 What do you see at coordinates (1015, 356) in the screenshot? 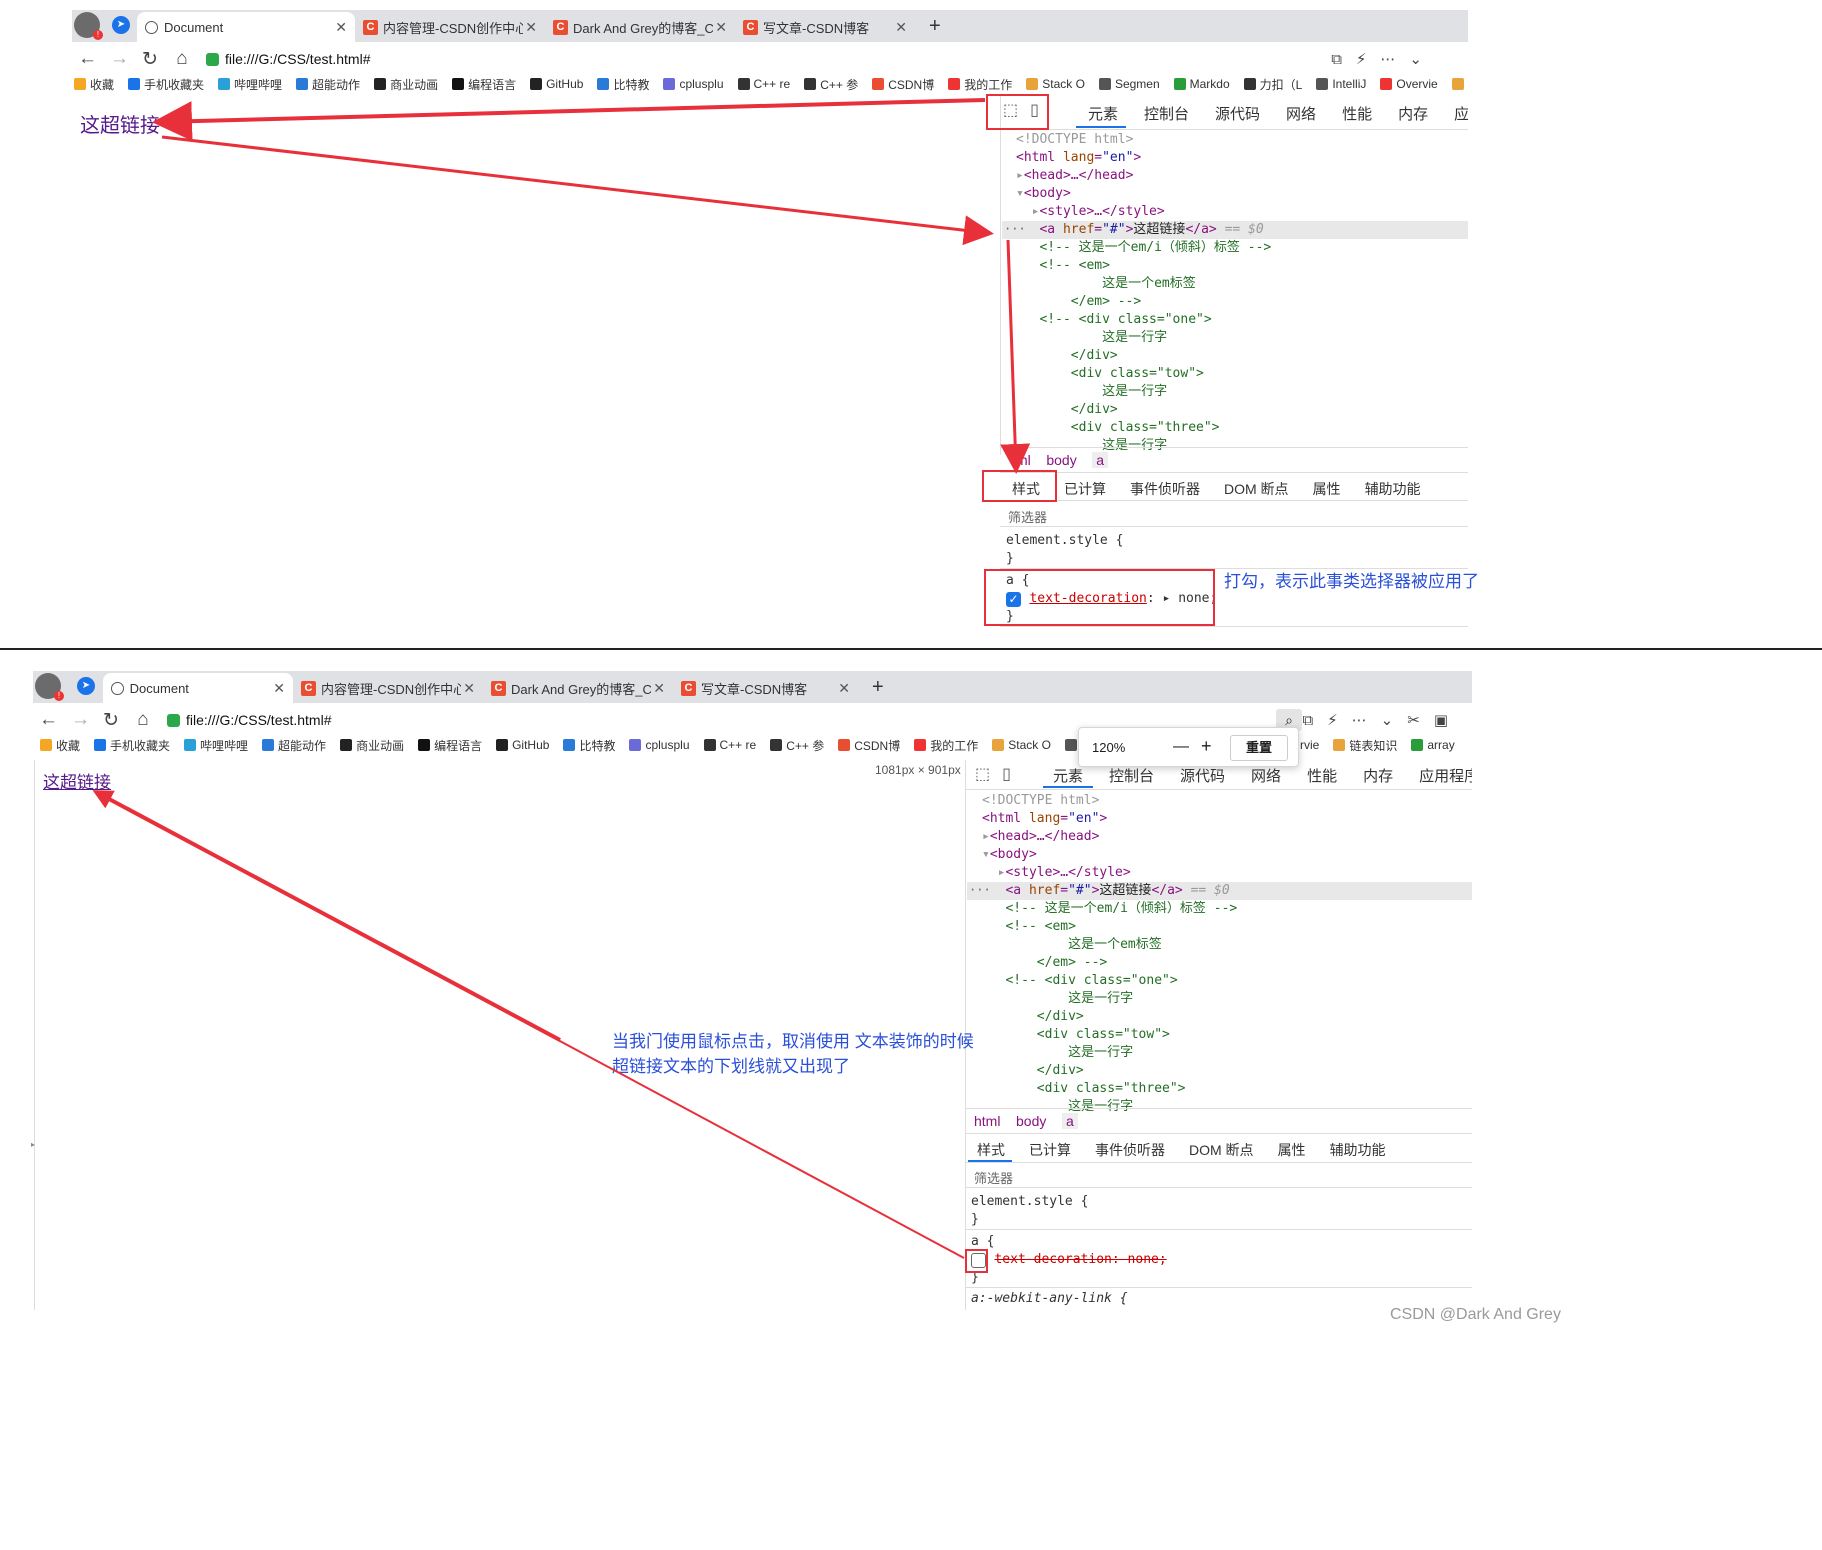
I see `arrow-to-styles-tab` at bounding box center [1015, 356].